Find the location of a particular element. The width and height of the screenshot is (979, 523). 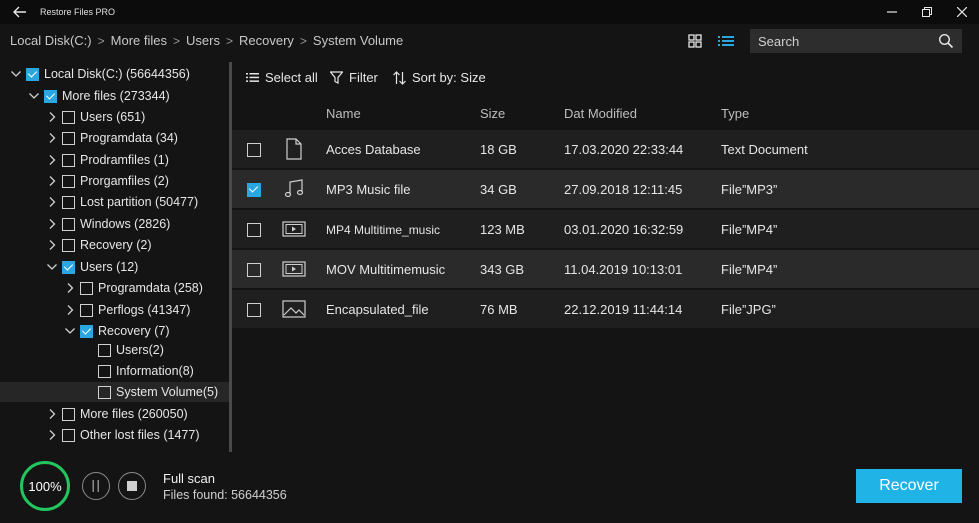

breadcrumb-item: System Volume is located at coordinates (358, 40).